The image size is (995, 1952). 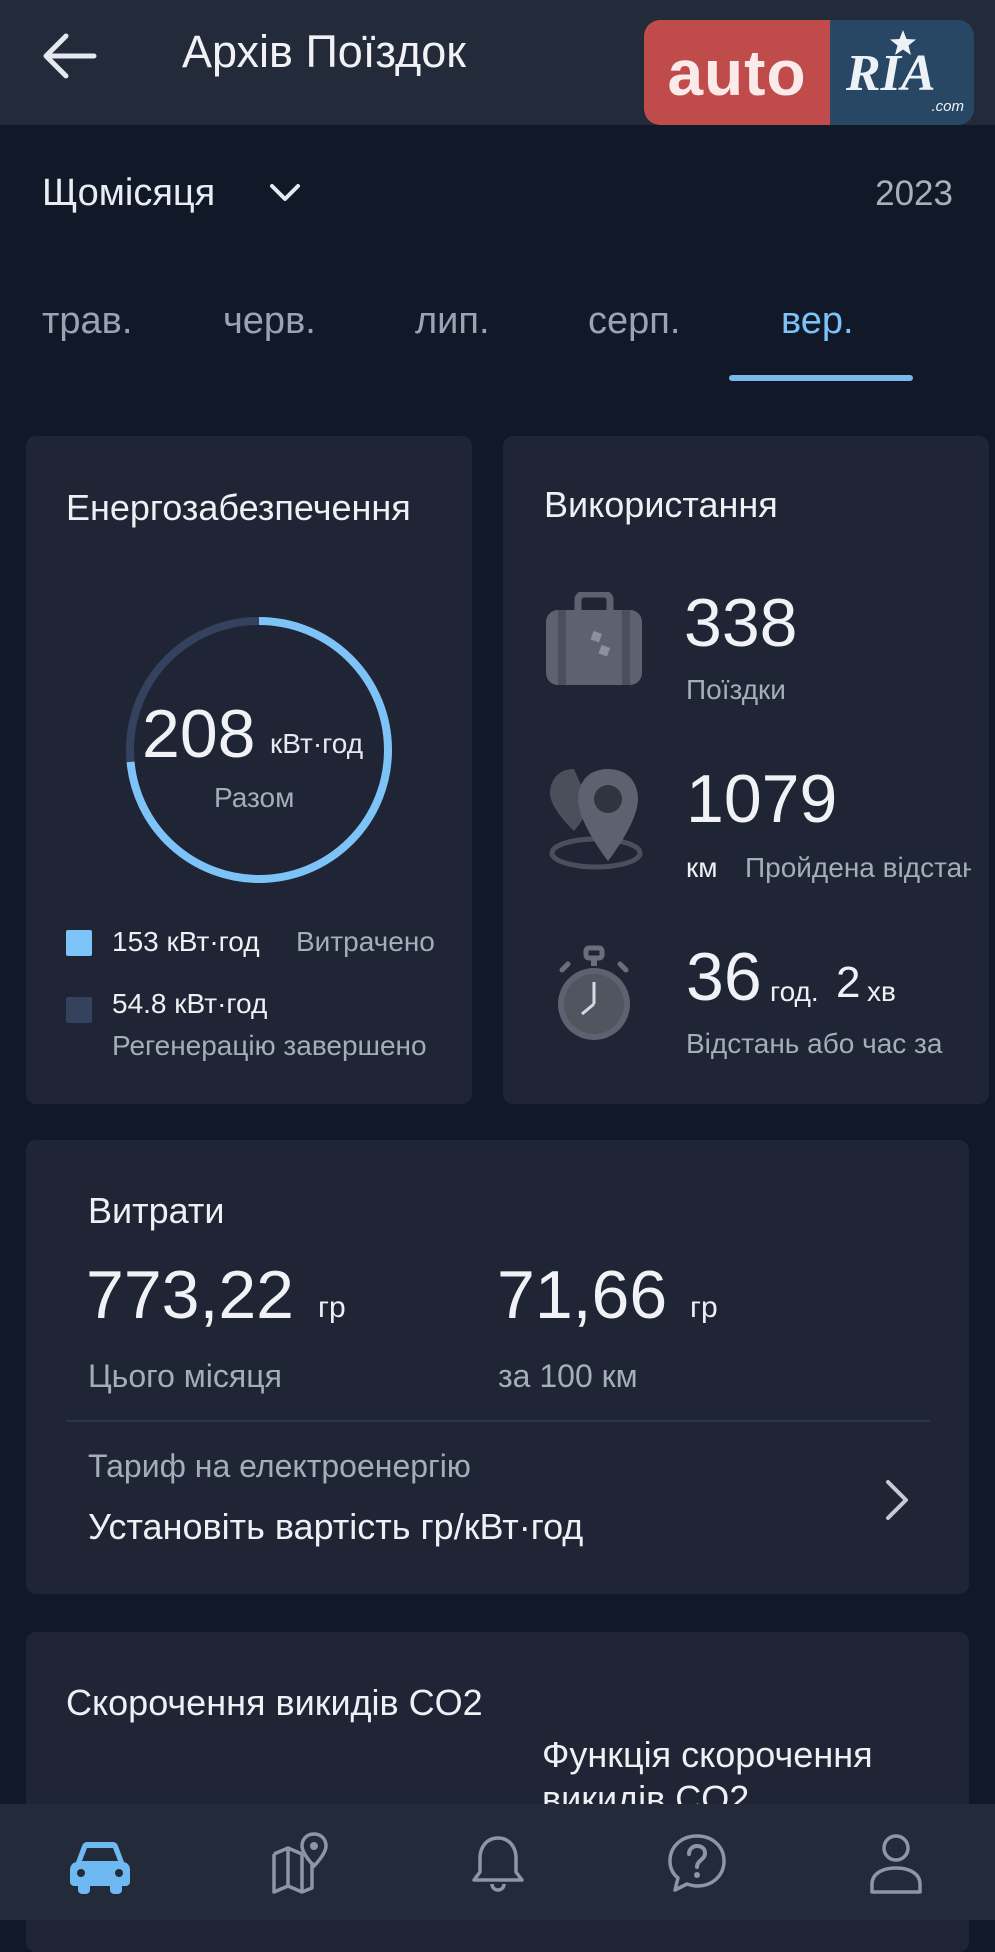 What do you see at coordinates (947, 106) in the screenshot?
I see `logo-com-text: .com` at bounding box center [947, 106].